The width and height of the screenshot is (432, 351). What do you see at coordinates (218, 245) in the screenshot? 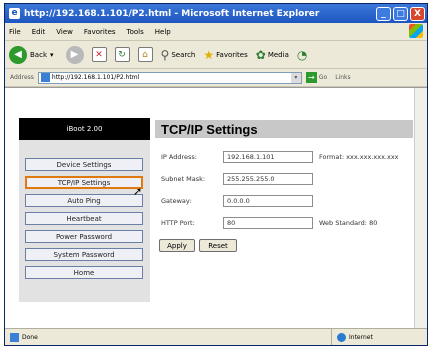
I see `reset-button: Reset` at bounding box center [218, 245].